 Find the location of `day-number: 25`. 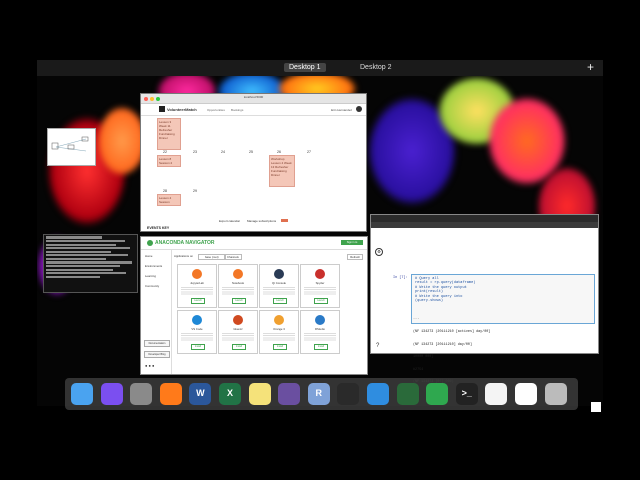

day-number: 25 is located at coordinates (251, 152).